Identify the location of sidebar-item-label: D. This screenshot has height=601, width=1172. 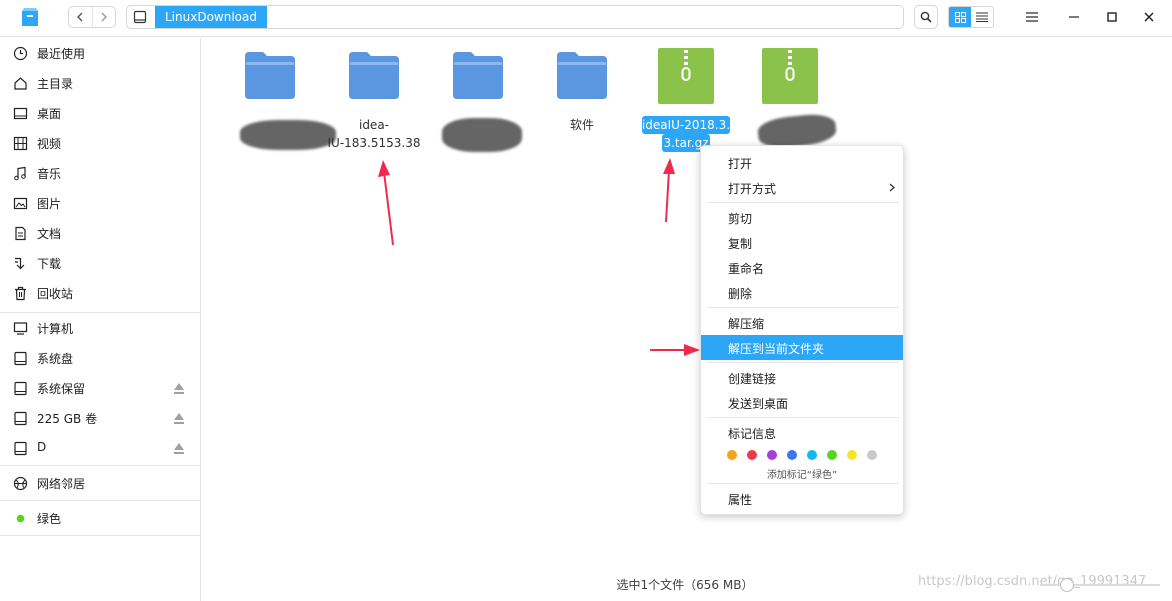
(42, 447).